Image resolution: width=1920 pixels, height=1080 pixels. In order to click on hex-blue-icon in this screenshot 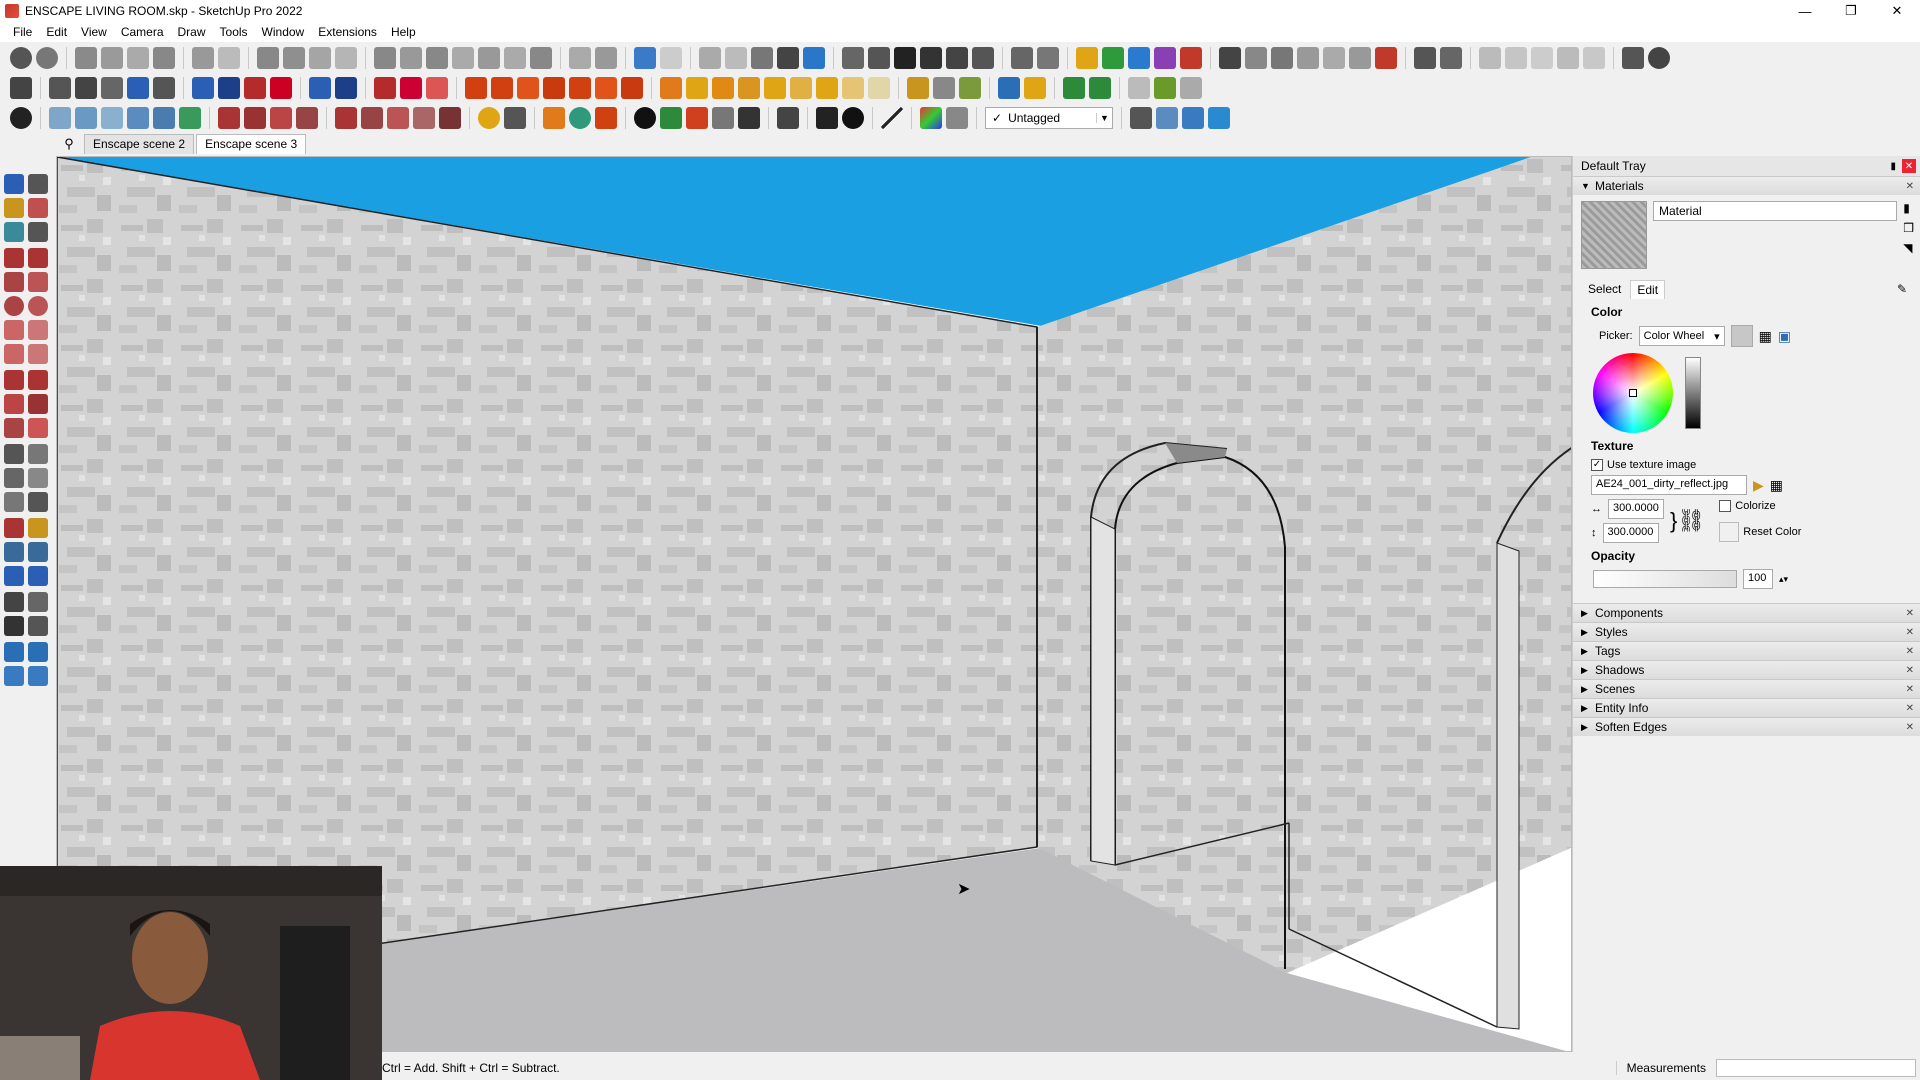, I will do `click(645, 58)`.